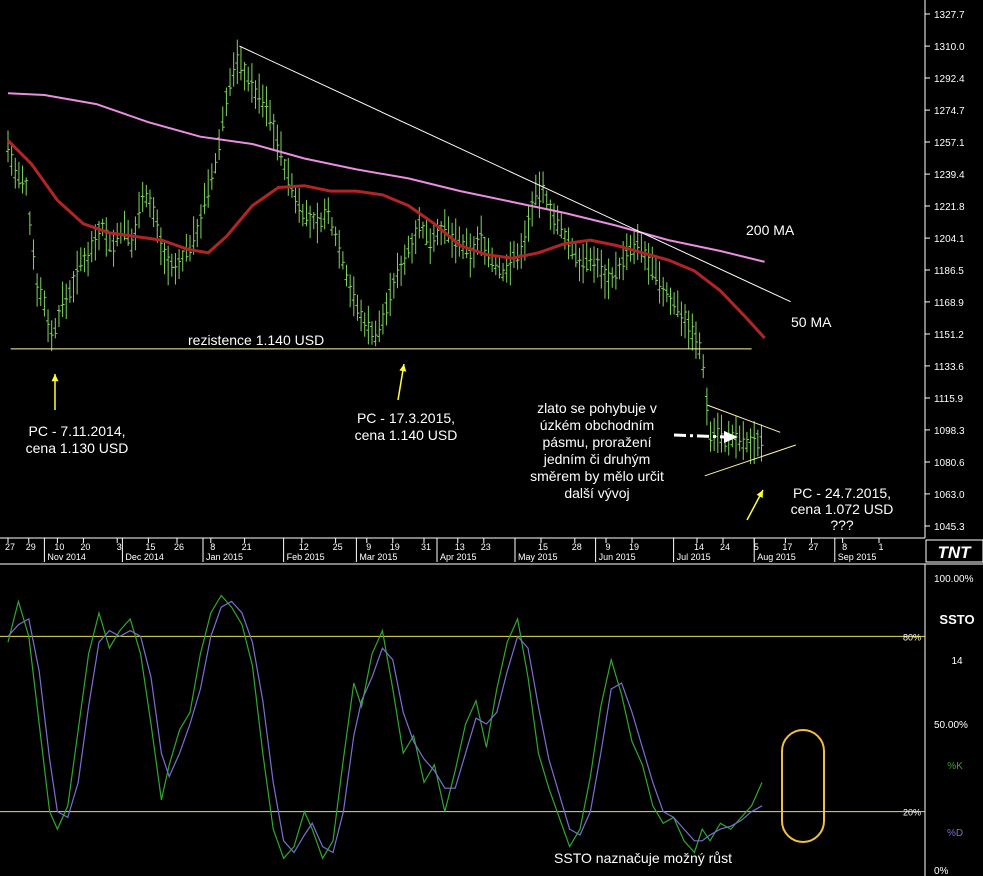  I want to click on price-y-tick-label: 1239.4, so click(949, 175).